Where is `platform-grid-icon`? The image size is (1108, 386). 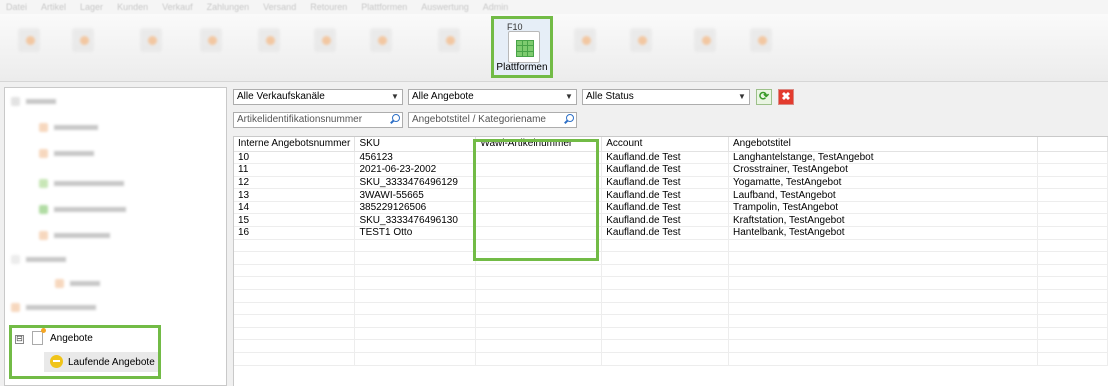 platform-grid-icon is located at coordinates (524, 47).